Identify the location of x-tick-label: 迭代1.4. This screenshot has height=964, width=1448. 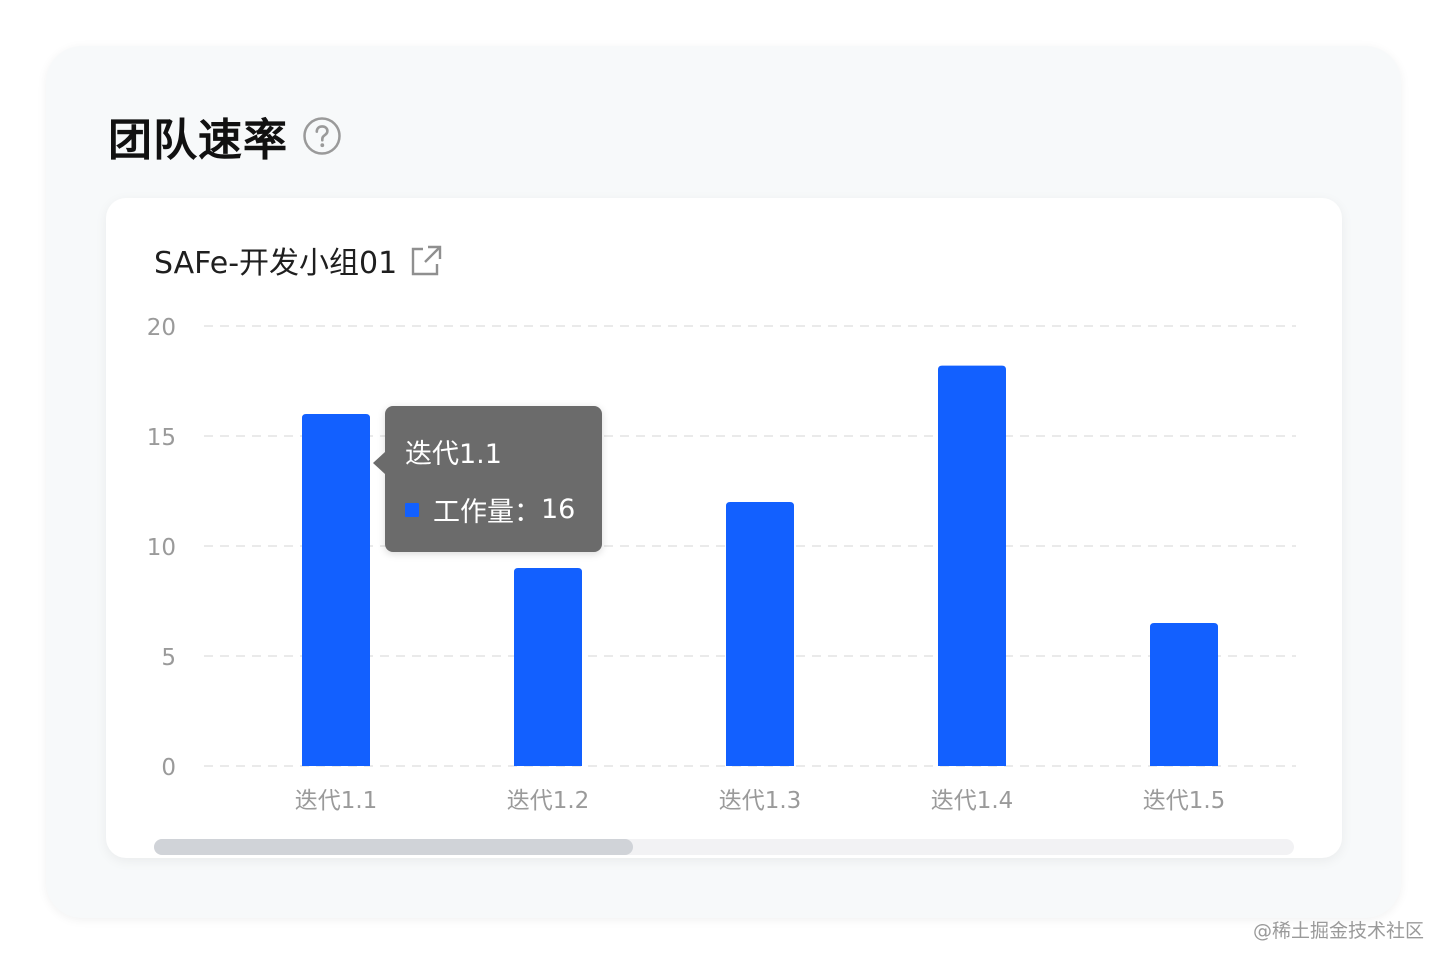
(972, 801).